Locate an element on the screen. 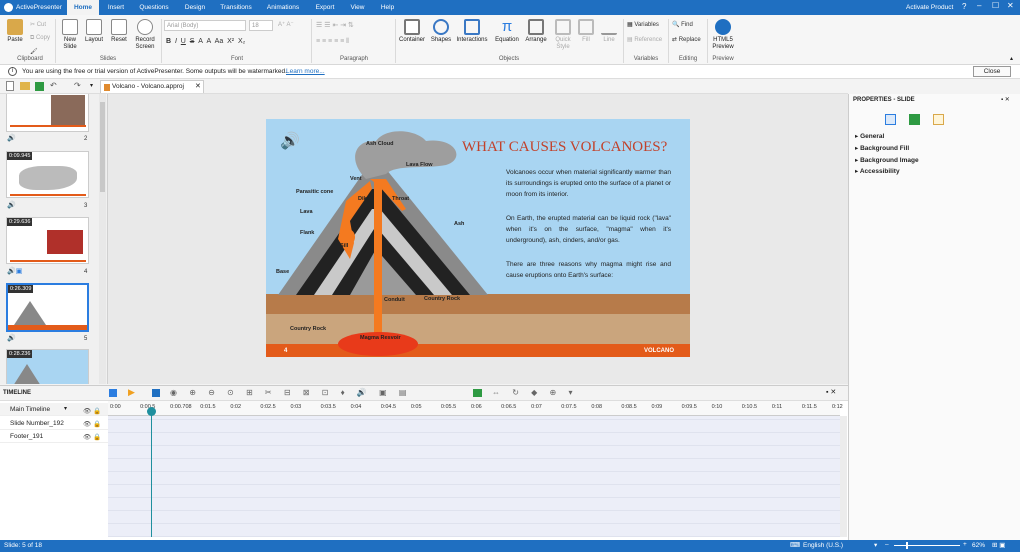 The width and height of the screenshot is (1020, 552). language: English (U.S.) is located at coordinates (823, 545).